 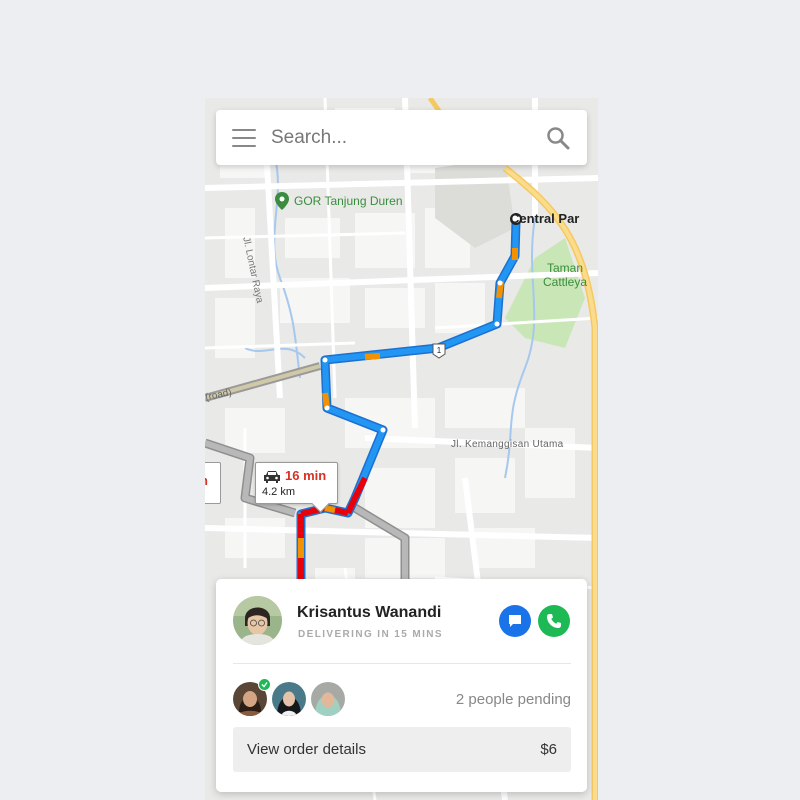 What do you see at coordinates (348, 201) in the screenshot?
I see `poi-gor-label: GOR Tanjung Duren` at bounding box center [348, 201].